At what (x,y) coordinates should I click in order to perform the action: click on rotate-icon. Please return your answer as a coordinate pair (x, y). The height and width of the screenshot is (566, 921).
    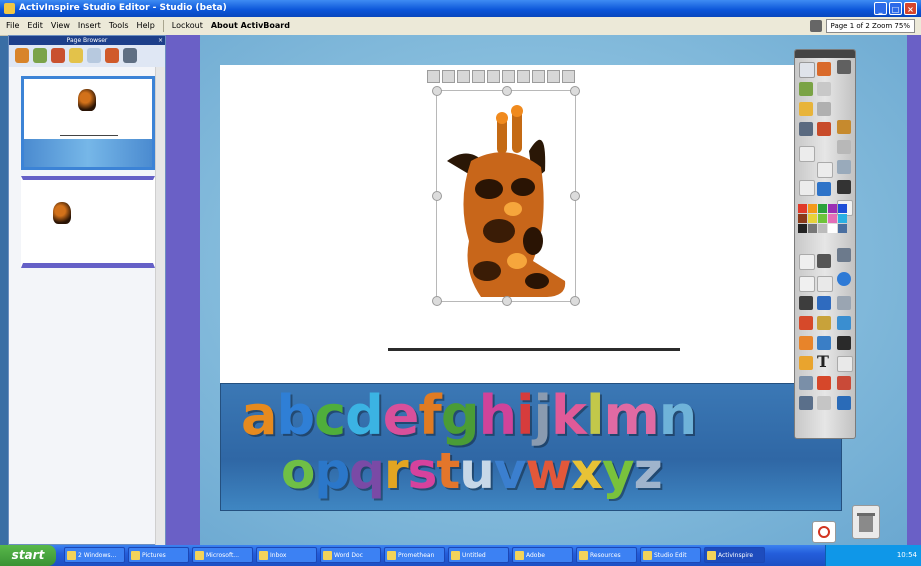
    Looking at the image, I should click on (463, 76).